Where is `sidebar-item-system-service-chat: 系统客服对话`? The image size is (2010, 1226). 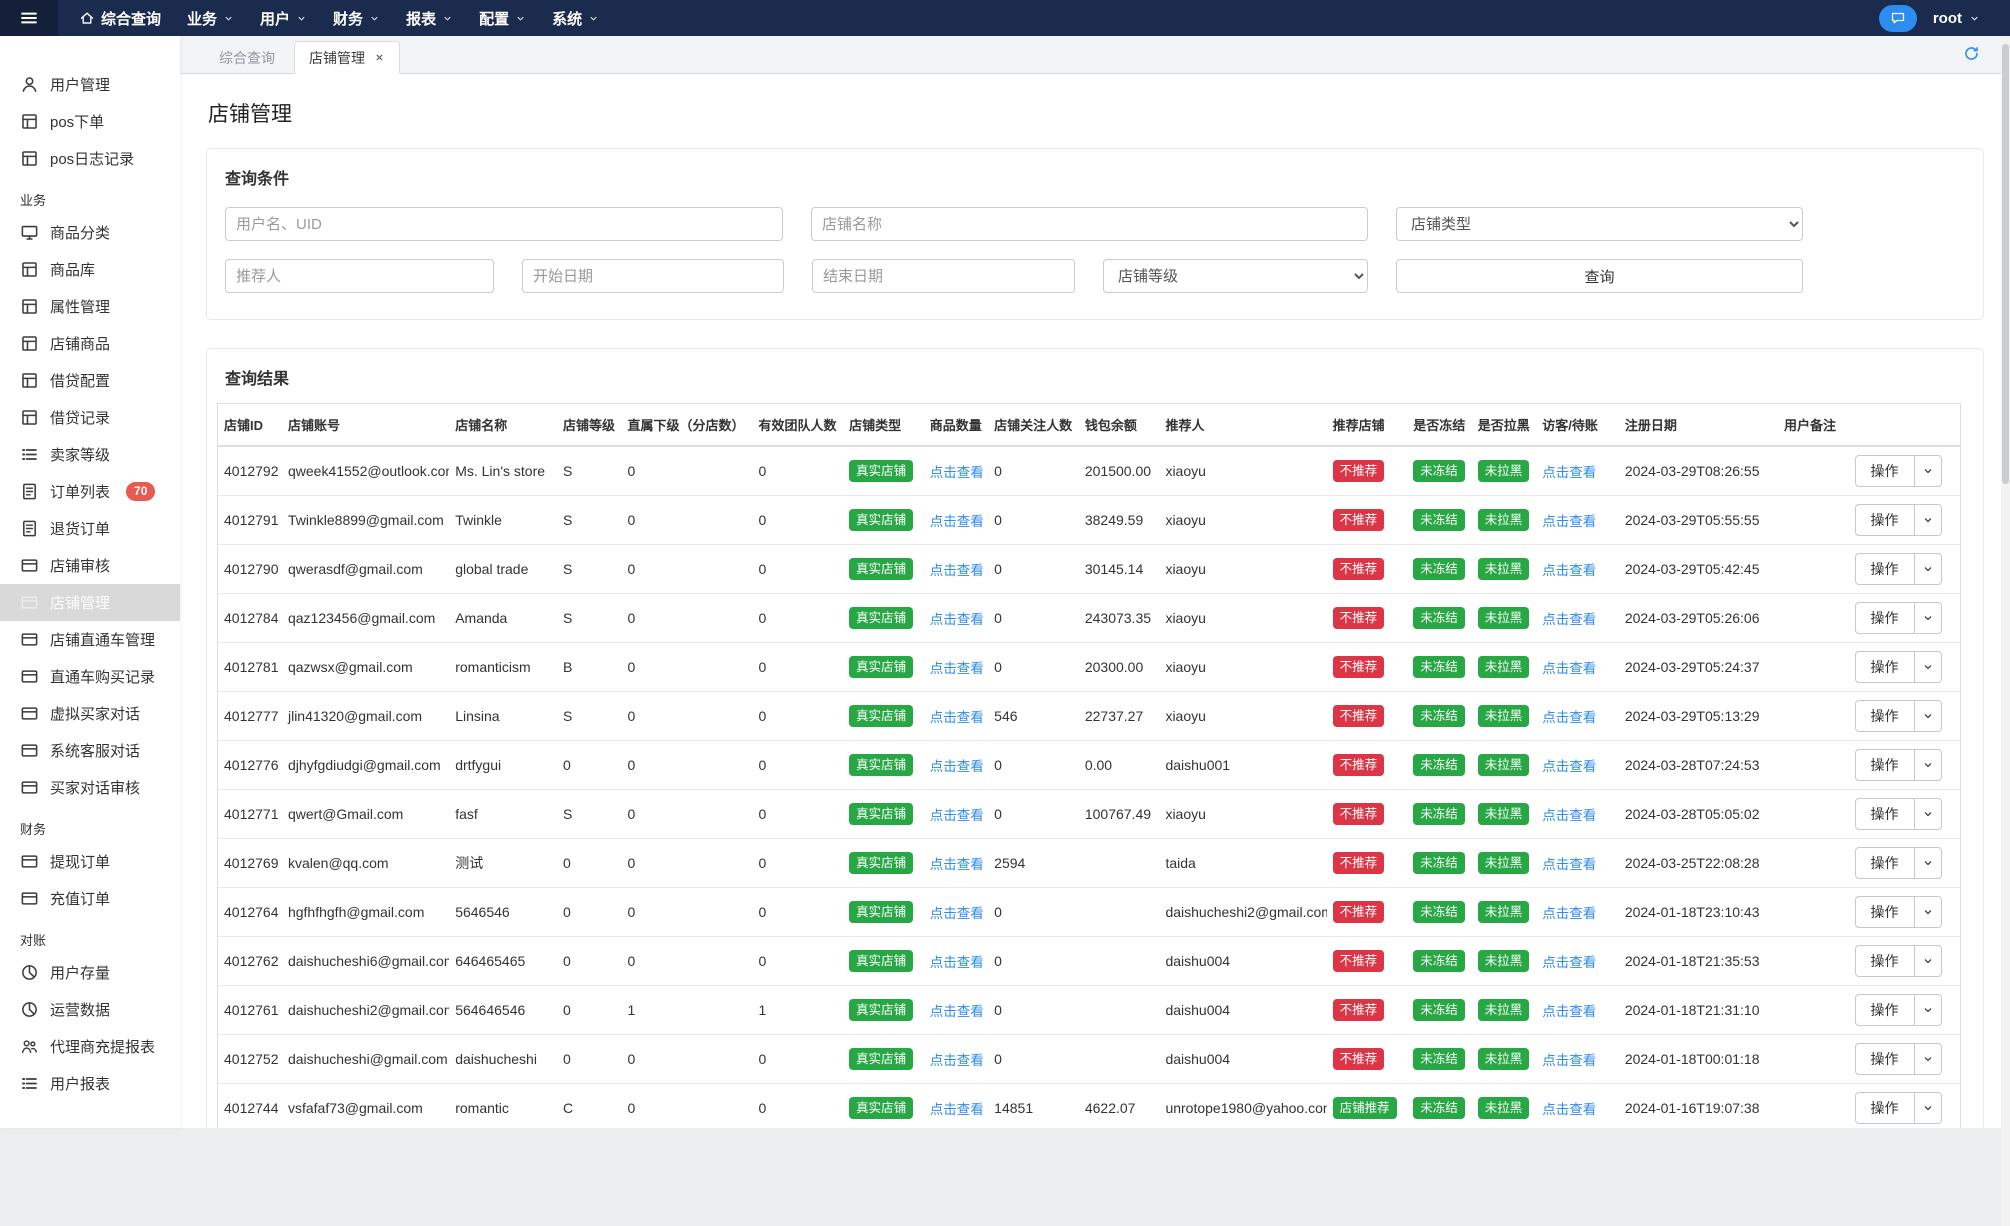
sidebar-item-system-service-chat: 系统客服对话 is located at coordinates (90, 750).